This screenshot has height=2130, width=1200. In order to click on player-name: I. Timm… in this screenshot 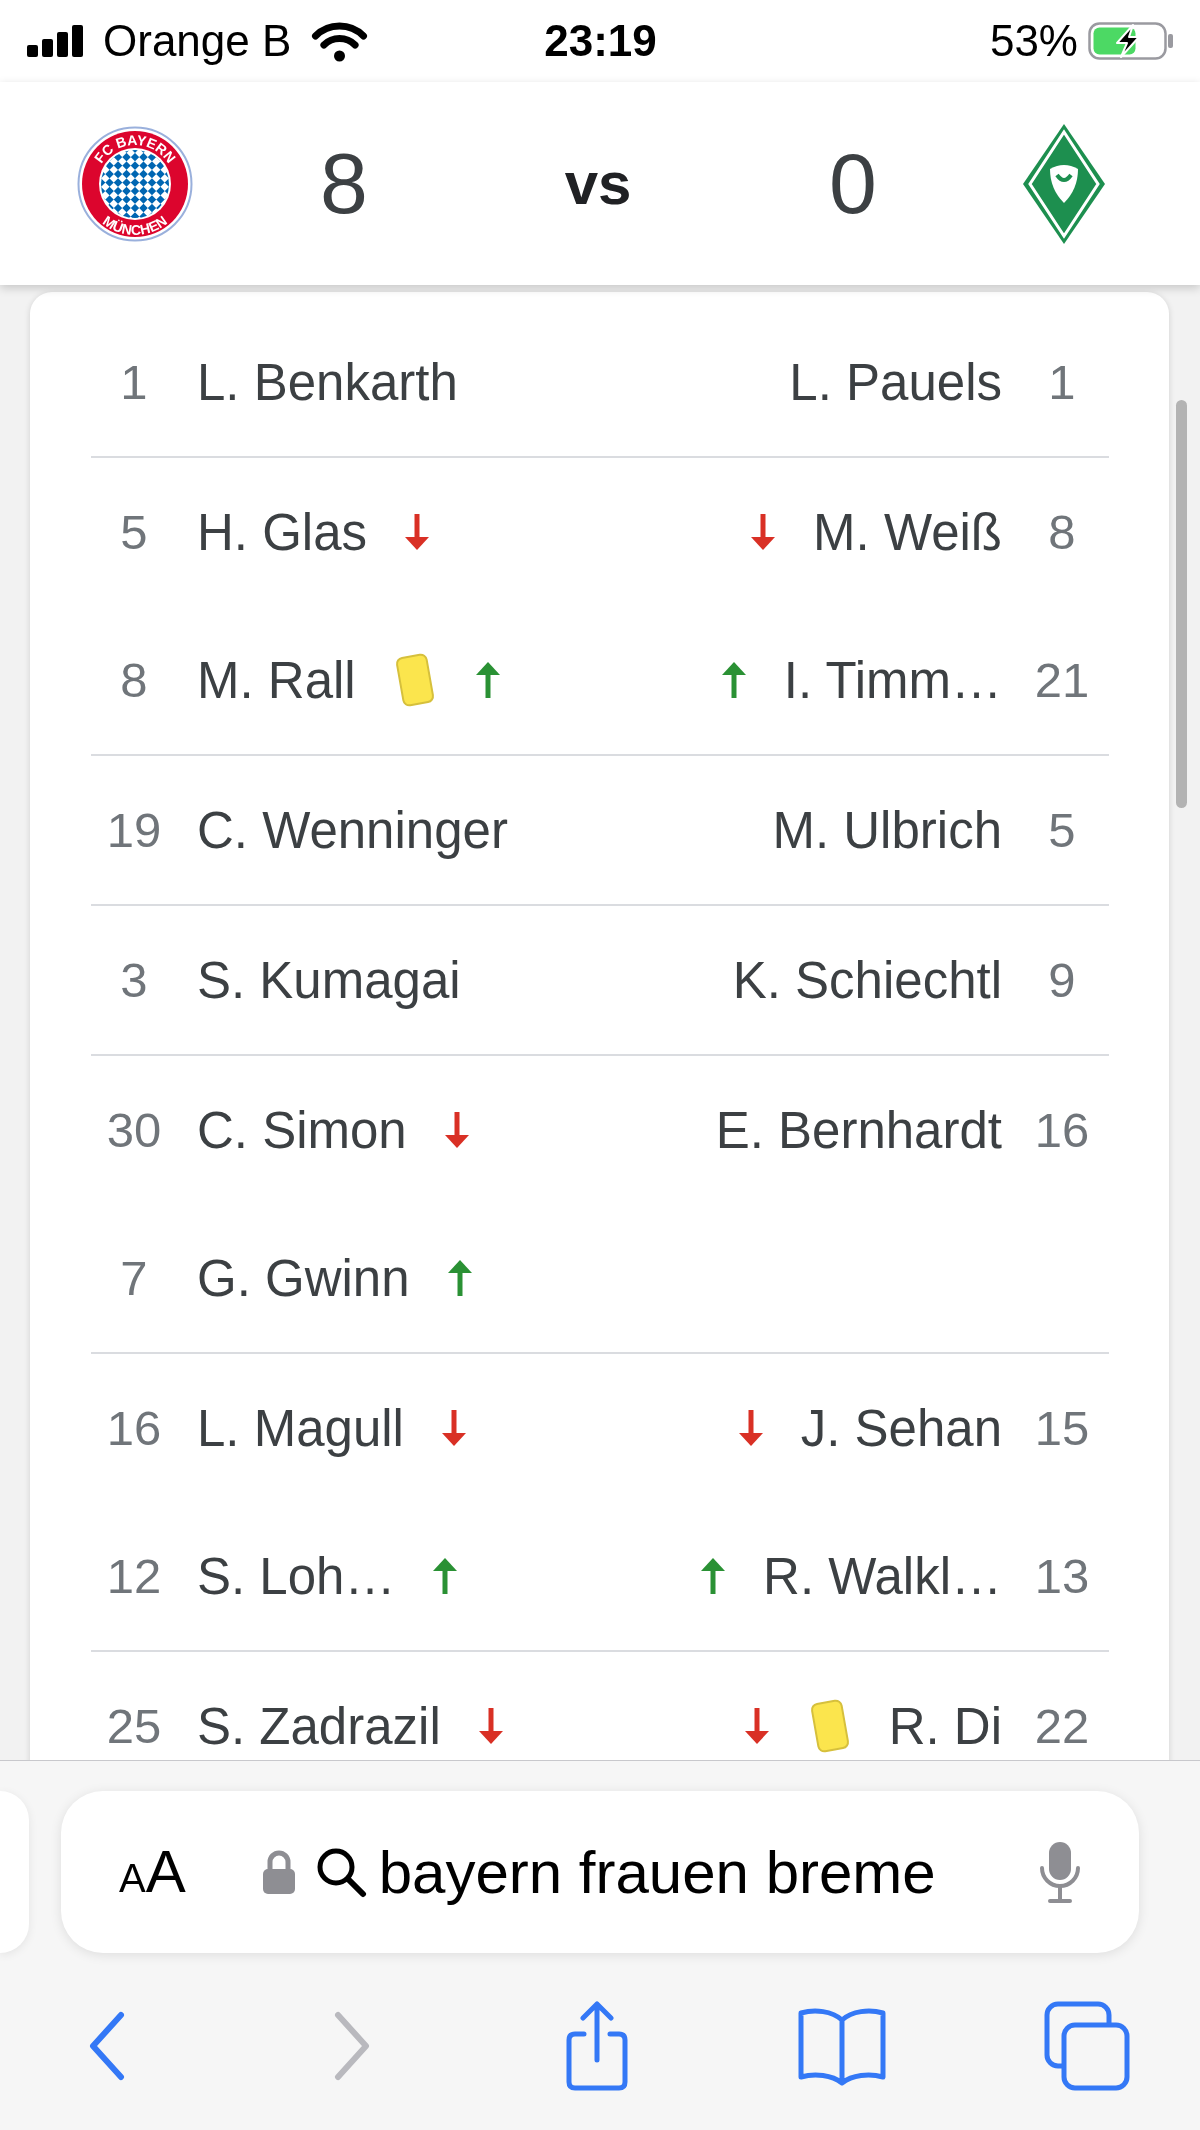, I will do `click(892, 680)`.